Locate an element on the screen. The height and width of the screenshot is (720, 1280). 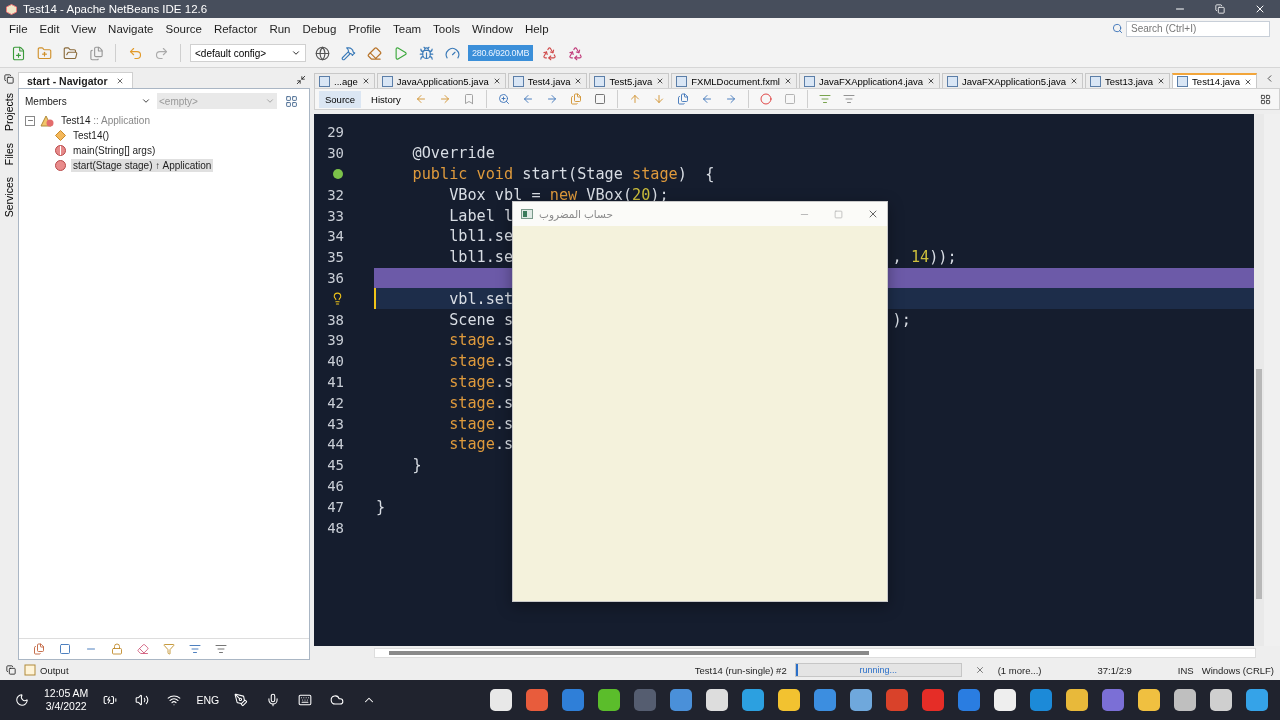
line-number: 47 is located at coordinates (335, 506).